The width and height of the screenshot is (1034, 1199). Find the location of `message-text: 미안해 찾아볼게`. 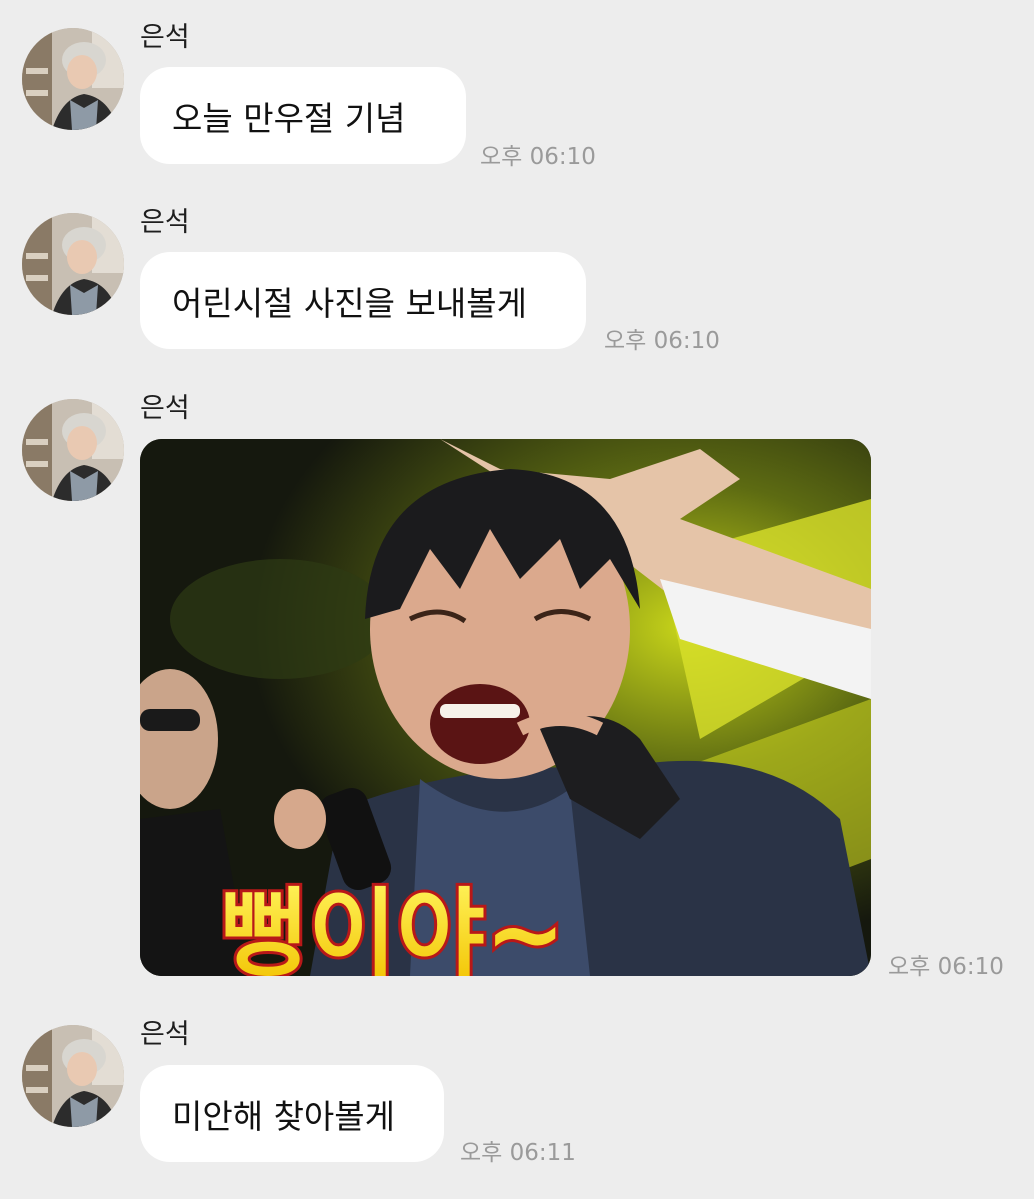

message-text: 미안해 찾아볼게 is located at coordinates (284, 1116).